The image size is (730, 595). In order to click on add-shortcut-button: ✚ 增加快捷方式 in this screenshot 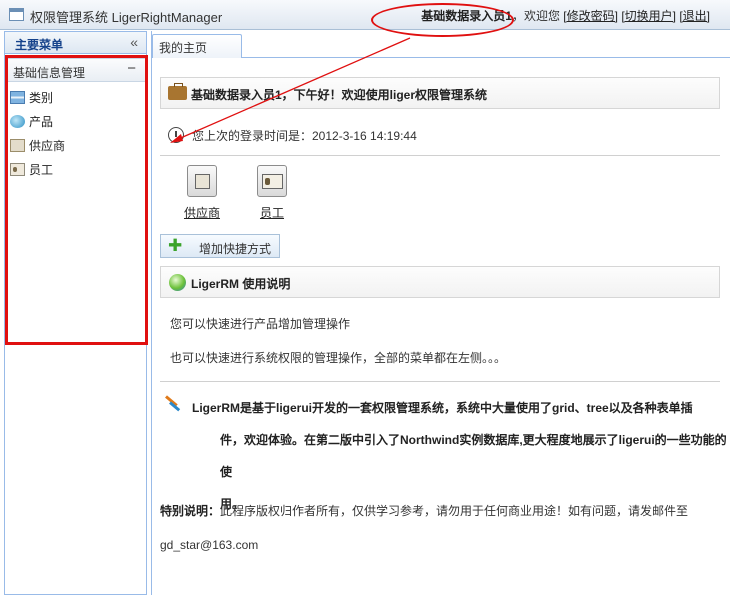, I will do `click(220, 246)`.